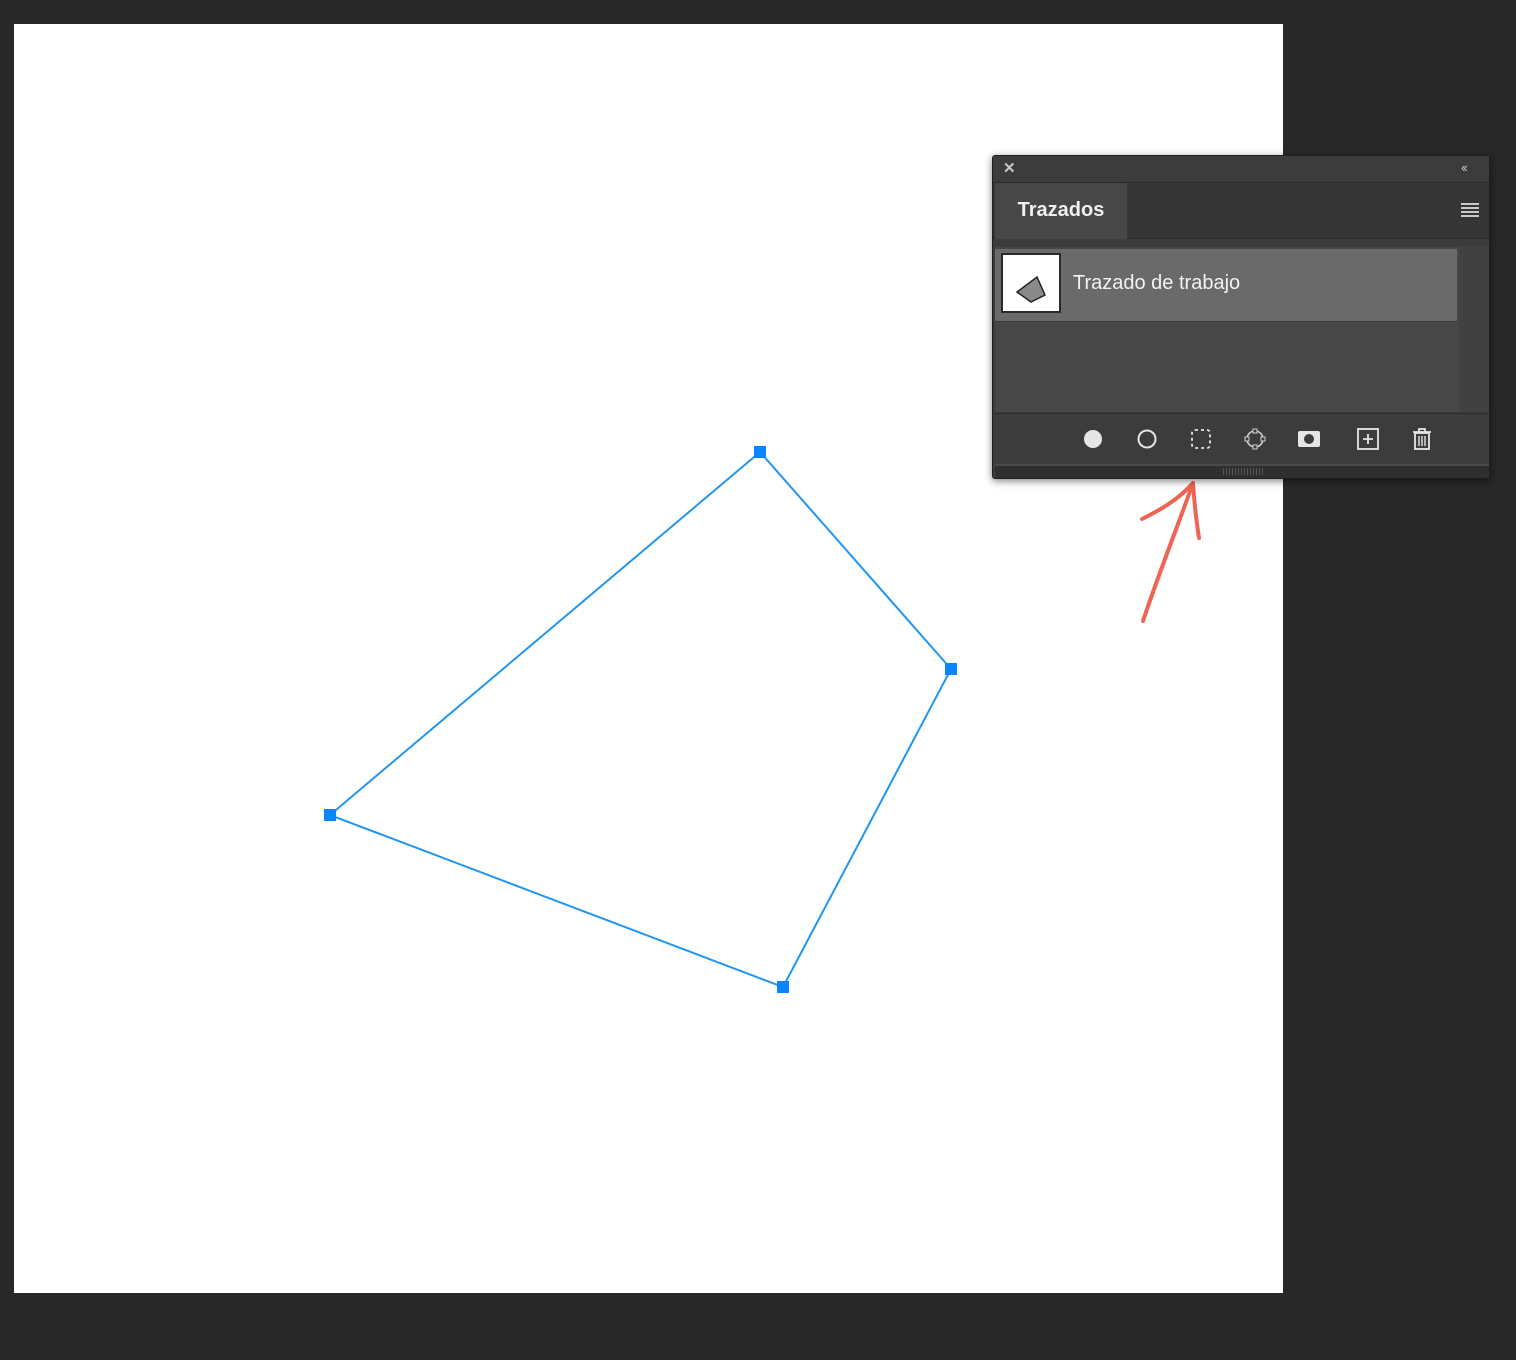 This screenshot has width=1516, height=1360. What do you see at coordinates (1422, 439) in the screenshot?
I see `delete-path-icon` at bounding box center [1422, 439].